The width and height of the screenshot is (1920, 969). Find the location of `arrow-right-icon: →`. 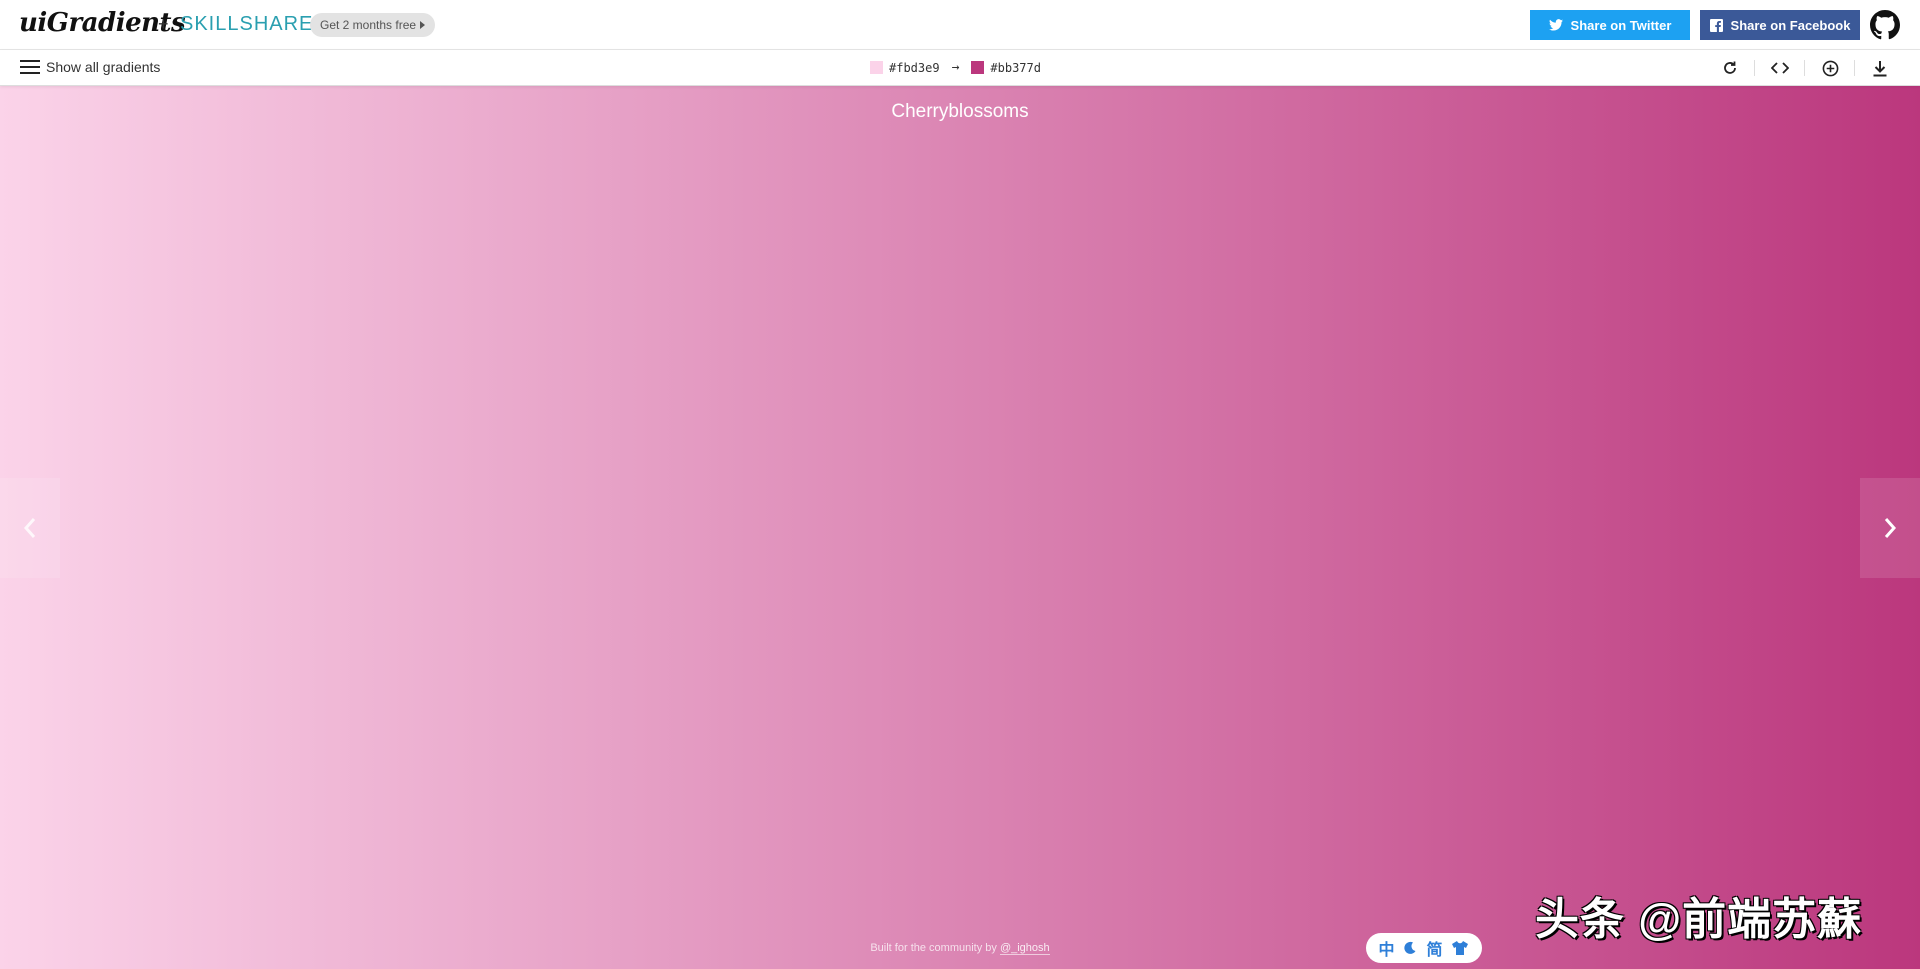

arrow-right-icon: → is located at coordinates (955, 67).